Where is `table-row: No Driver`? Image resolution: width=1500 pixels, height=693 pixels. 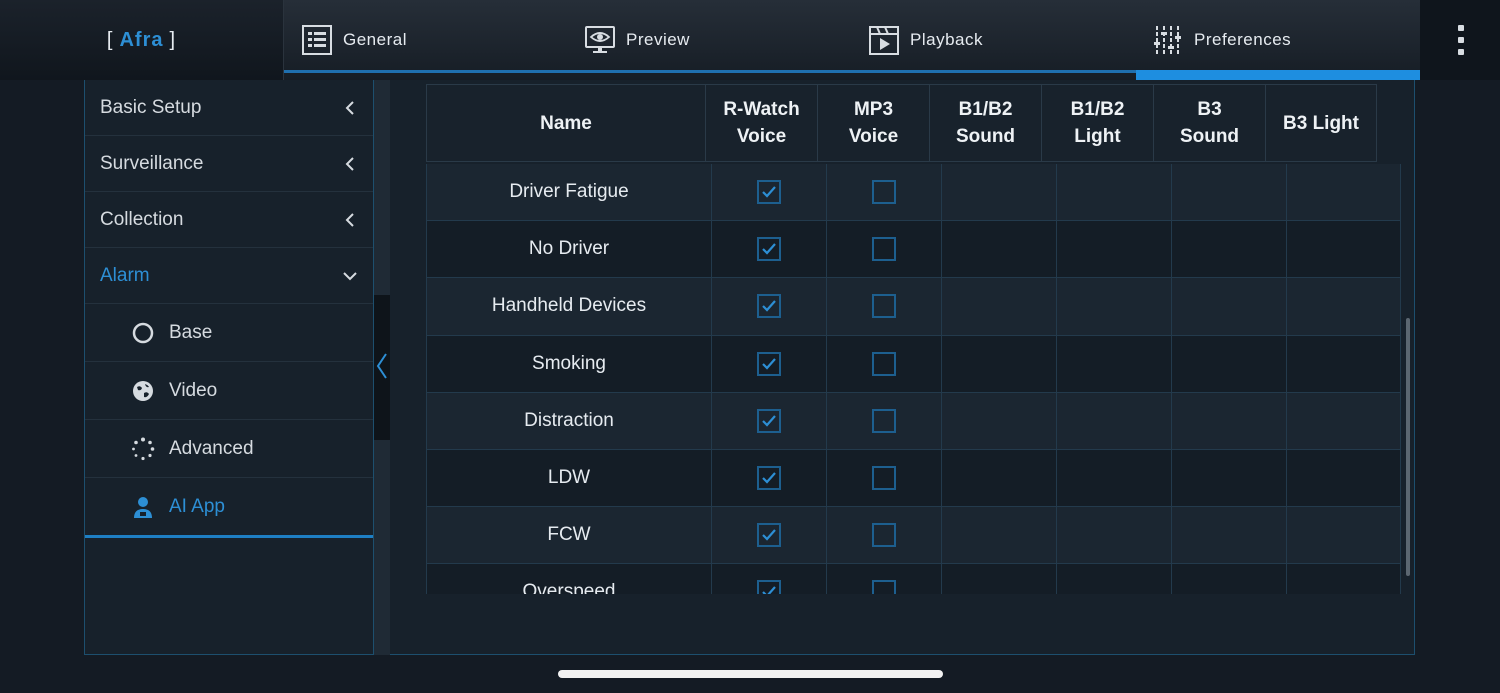
table-row: No Driver is located at coordinates (913, 250).